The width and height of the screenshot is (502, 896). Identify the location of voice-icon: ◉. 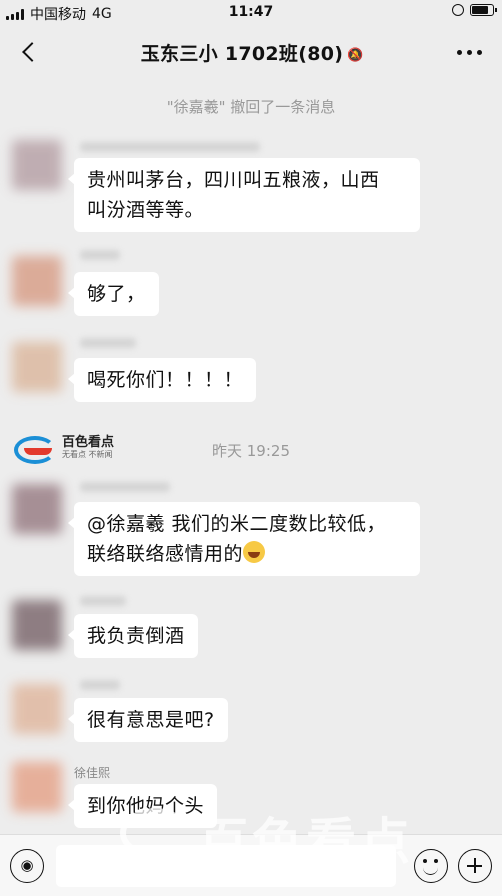
(27, 866).